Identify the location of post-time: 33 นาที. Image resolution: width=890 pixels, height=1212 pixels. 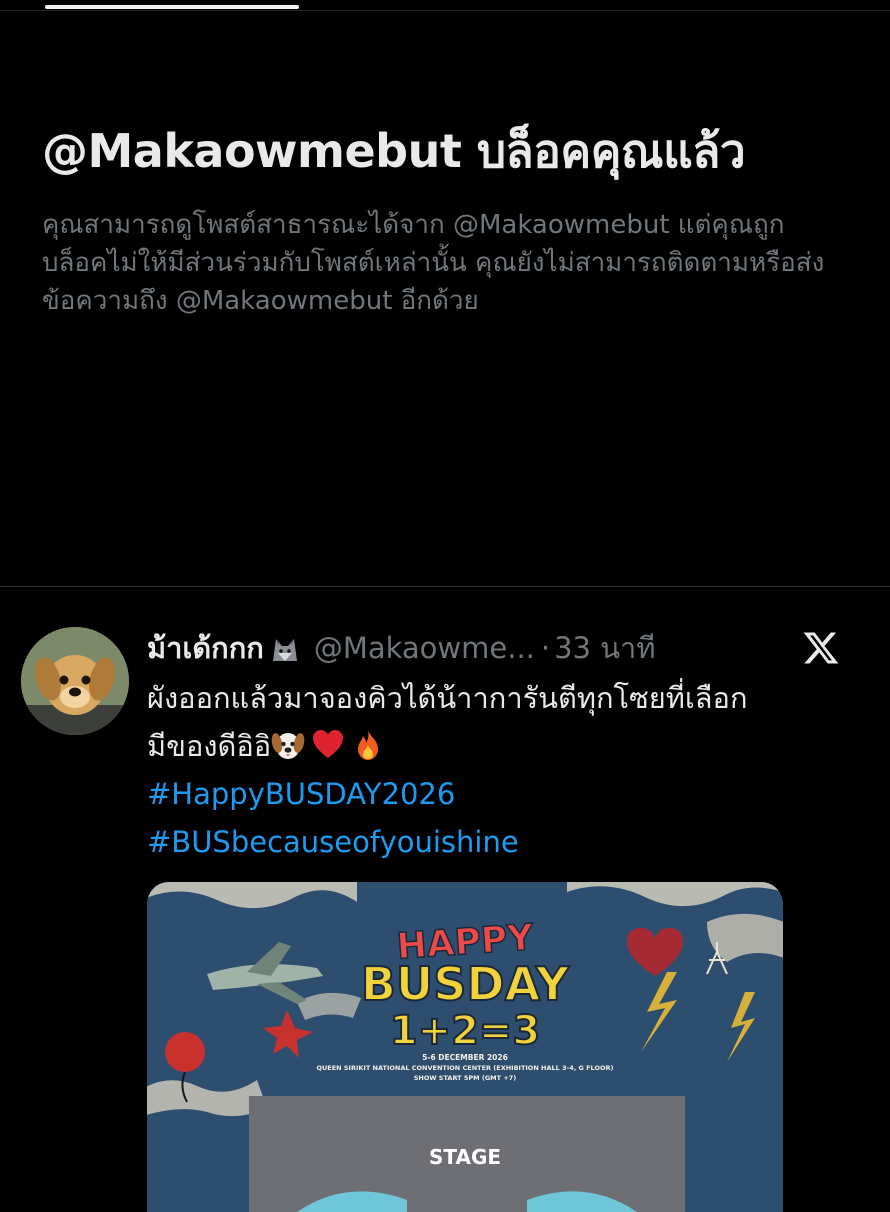
(604, 648).